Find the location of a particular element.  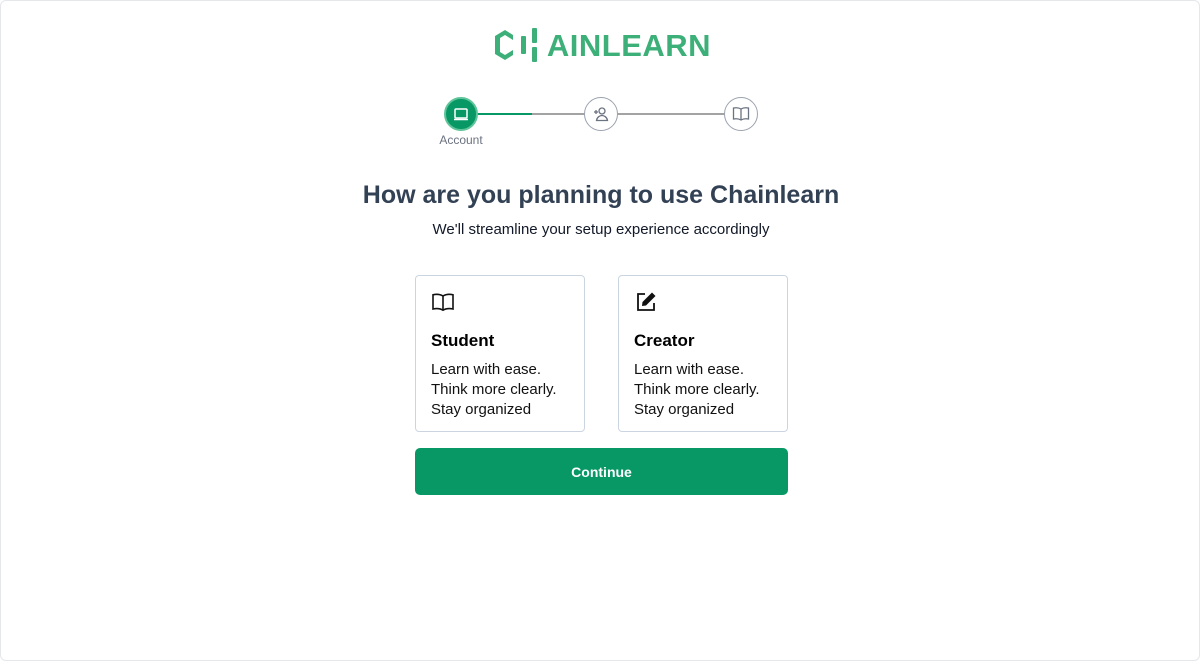

user-plus-icon is located at coordinates (601, 114).